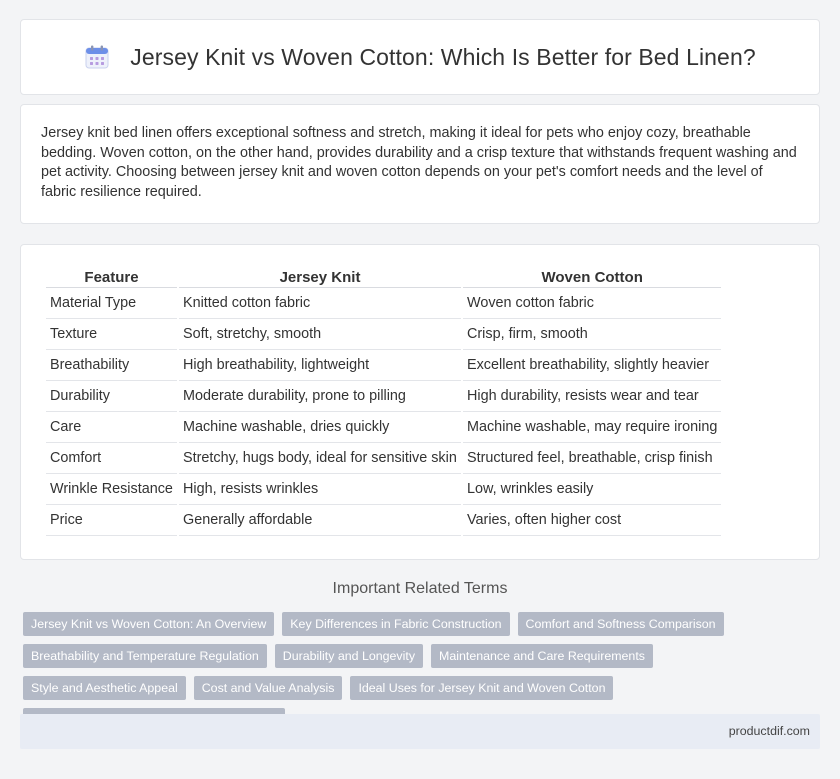  I want to click on jersey-knit-cell: High, resists wrinkles, so click(320, 489).